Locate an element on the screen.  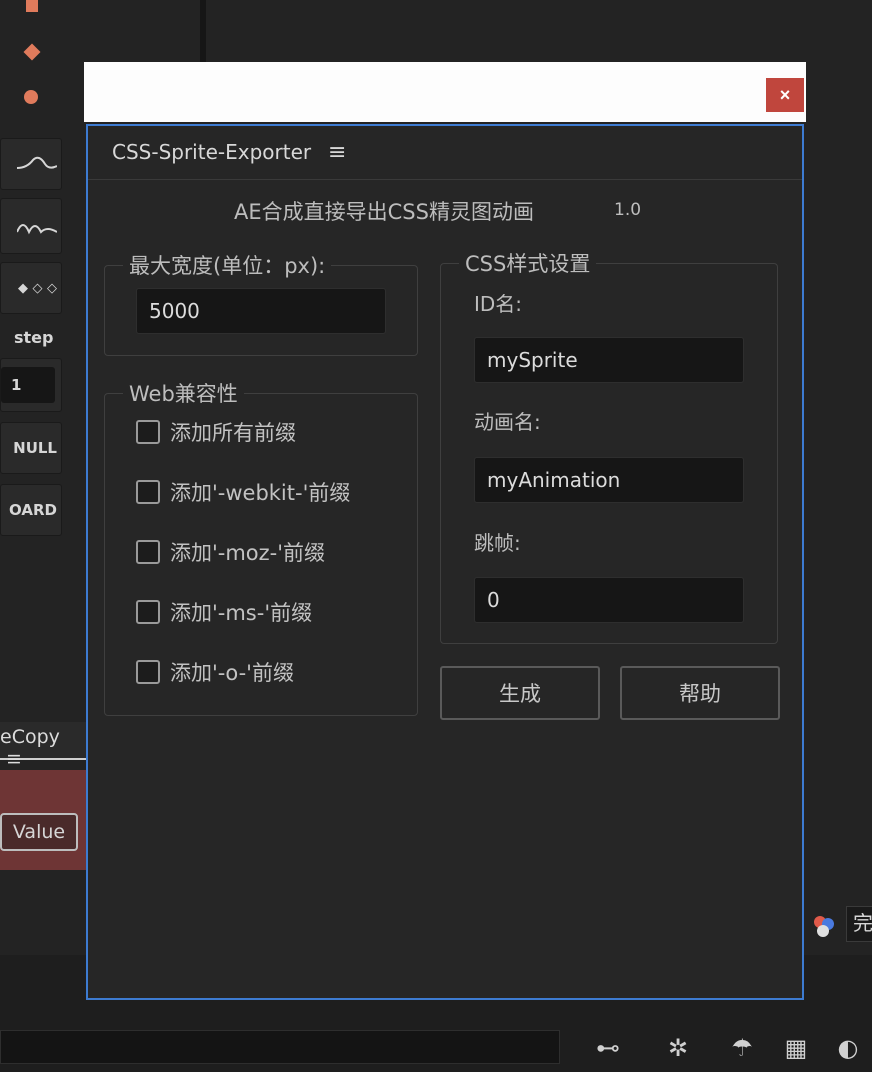
prefix-ms-label: 添加'-ms-'前缀 is located at coordinates (241, 613).